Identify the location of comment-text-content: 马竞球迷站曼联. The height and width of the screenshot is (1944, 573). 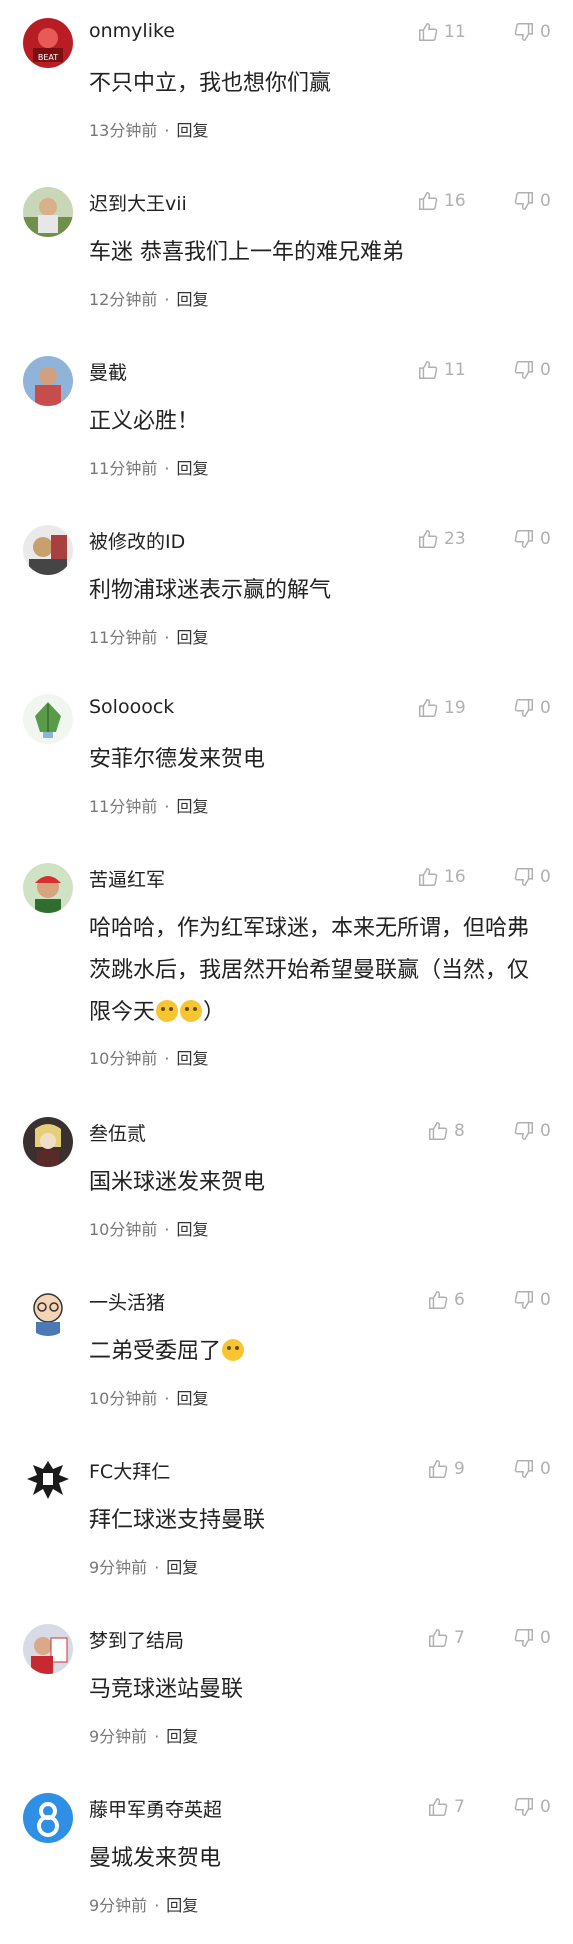
(166, 1689).